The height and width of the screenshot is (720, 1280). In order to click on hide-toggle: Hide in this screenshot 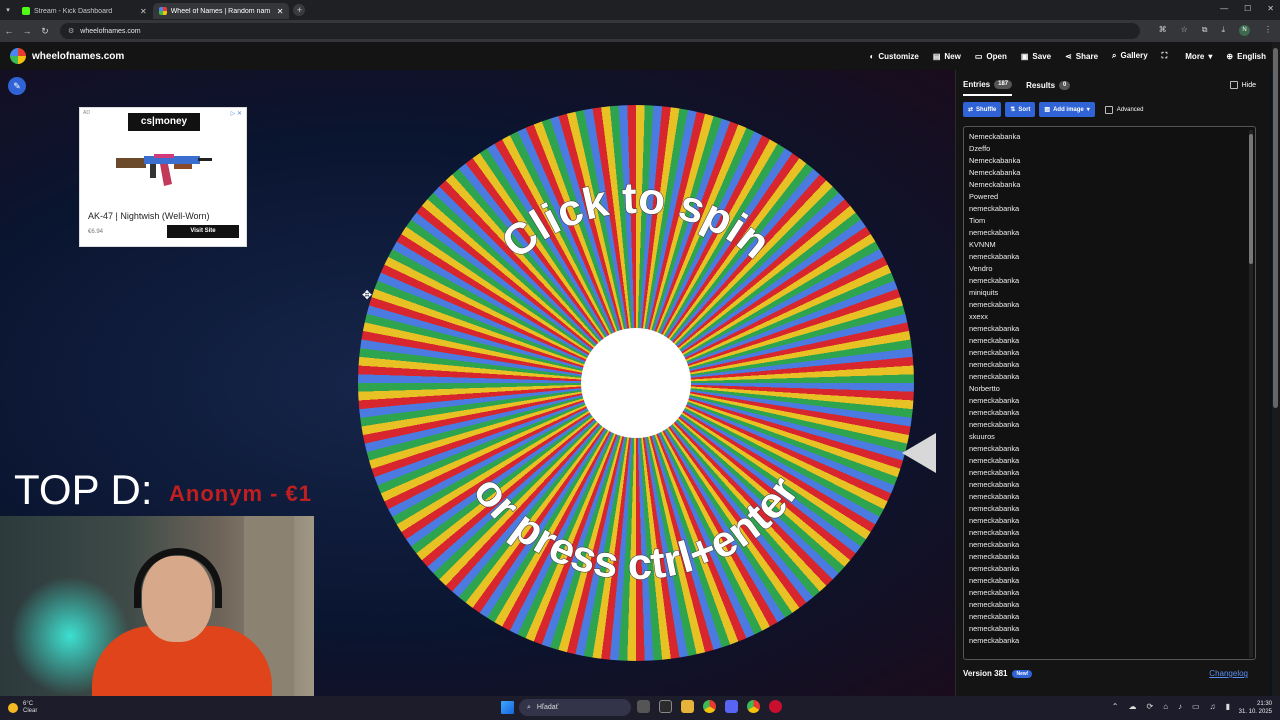, I will do `click(1242, 85)`.